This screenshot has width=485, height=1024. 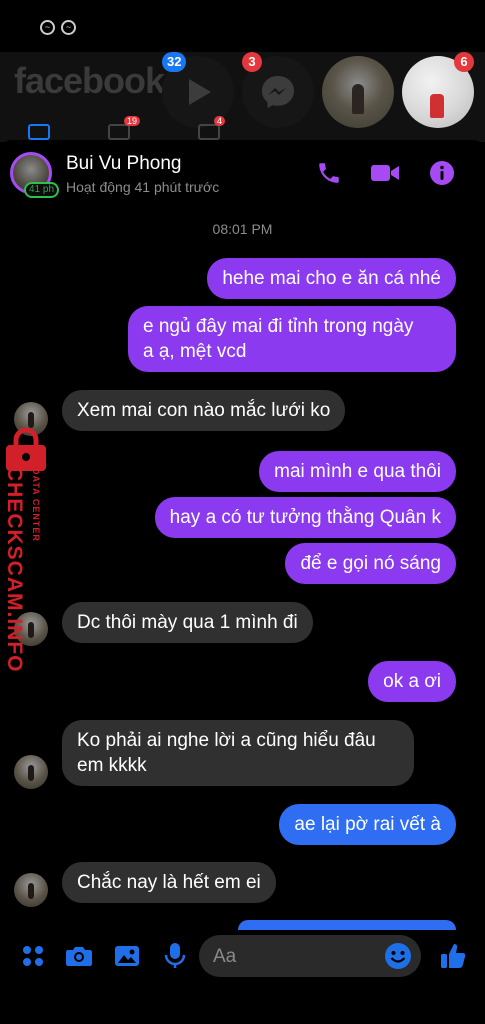 I want to click on image-icon, so click(x=127, y=956).